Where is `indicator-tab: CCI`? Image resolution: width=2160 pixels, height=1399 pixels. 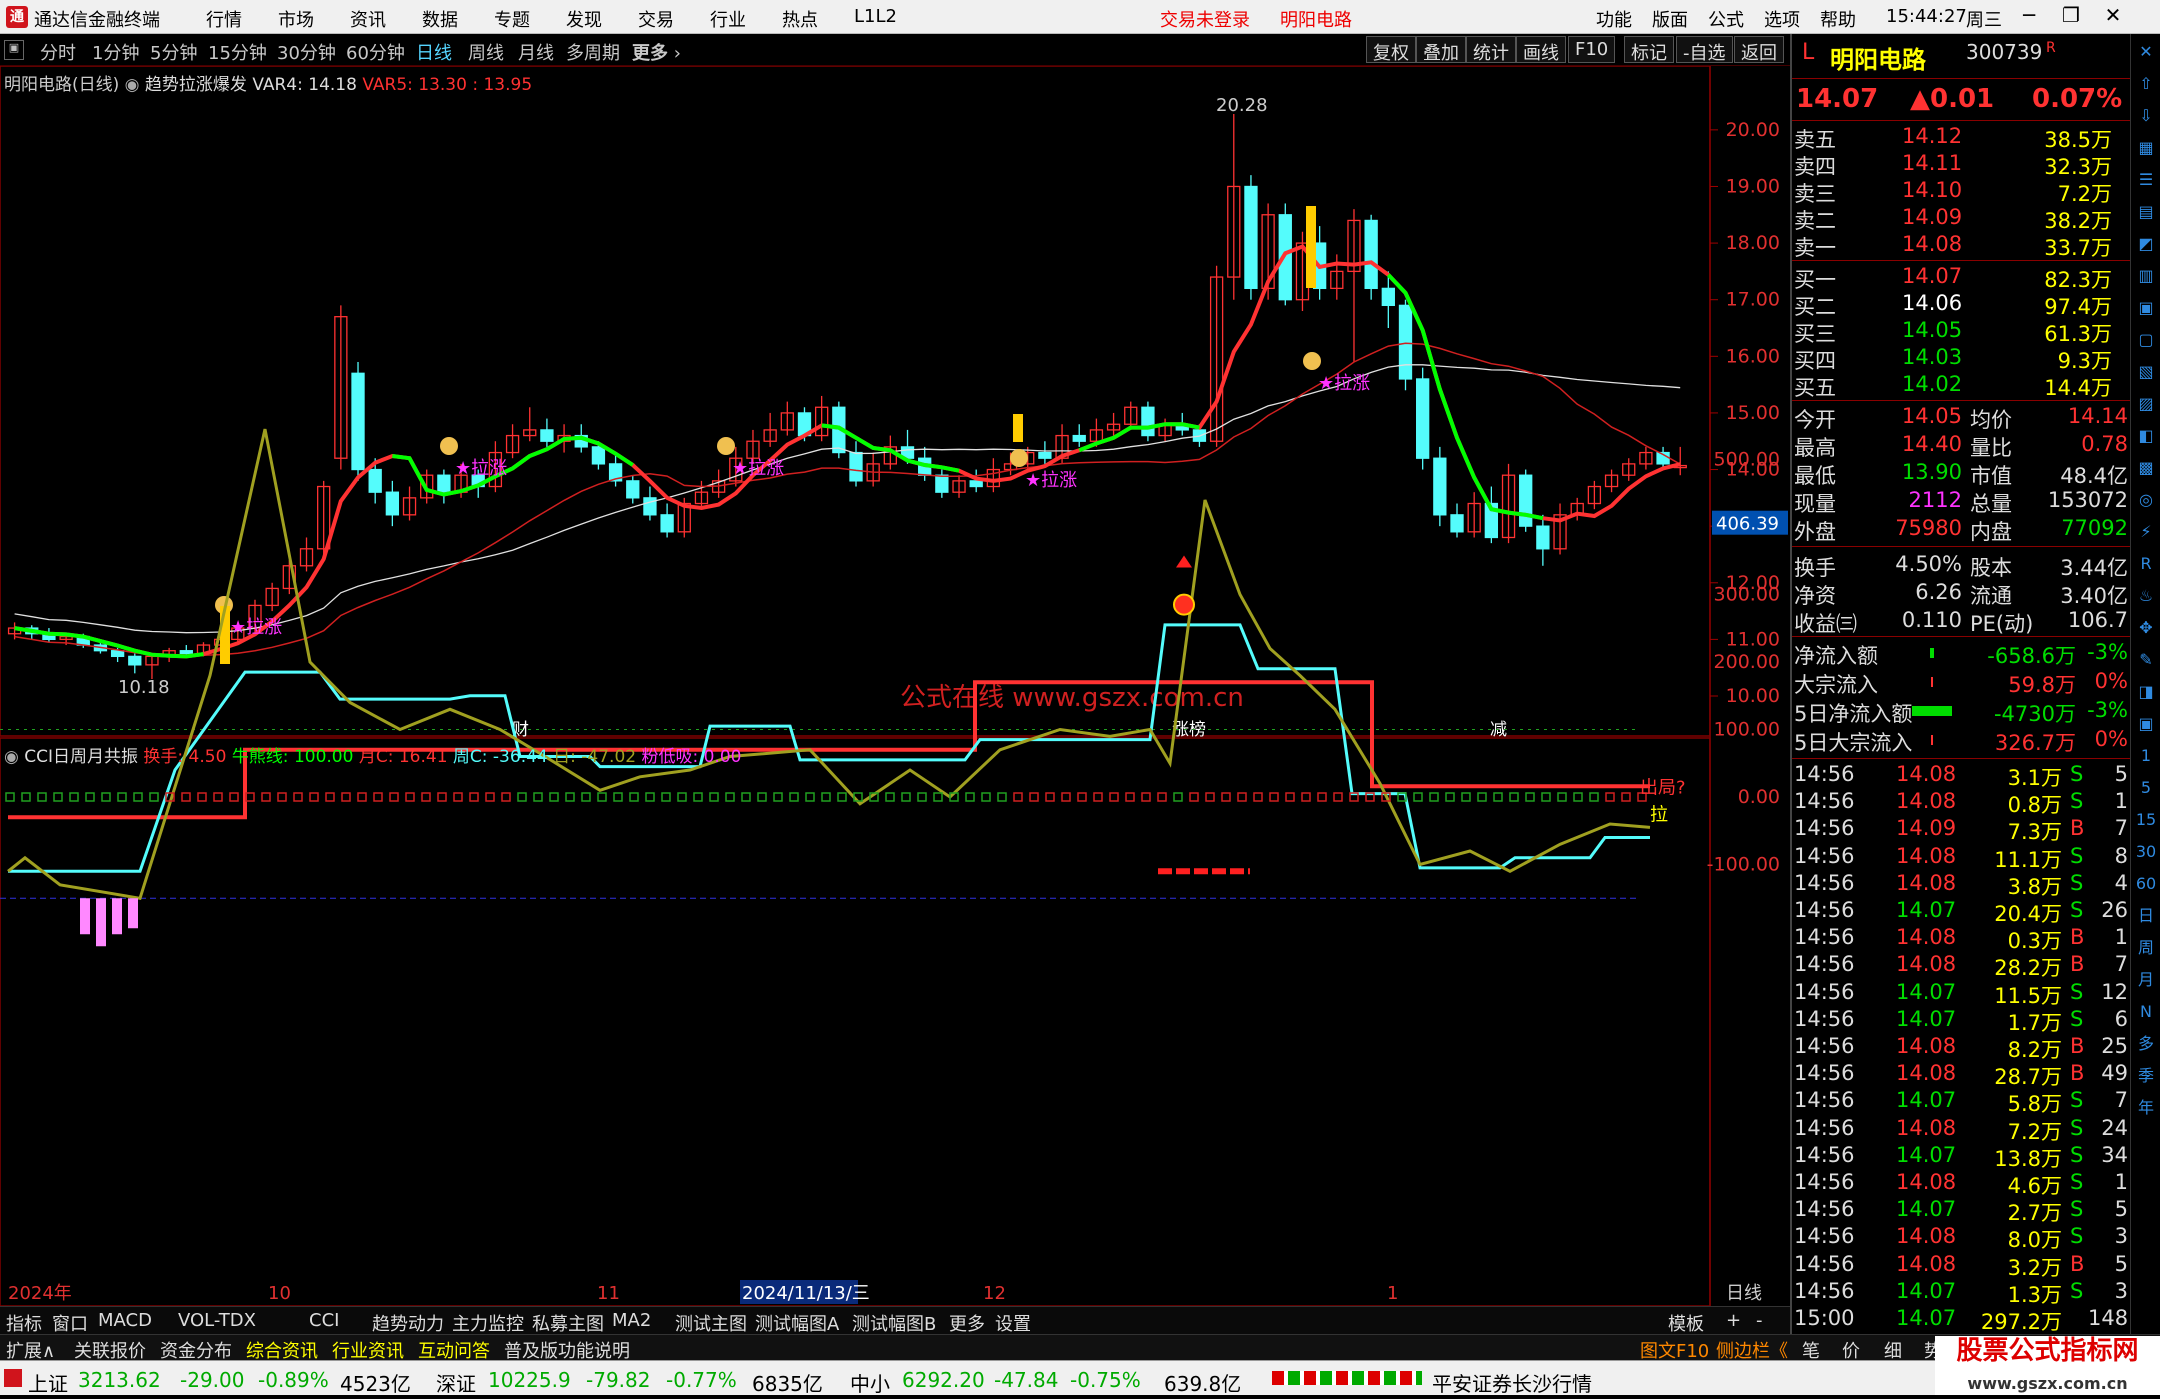
indicator-tab: CCI is located at coordinates (324, 1320).